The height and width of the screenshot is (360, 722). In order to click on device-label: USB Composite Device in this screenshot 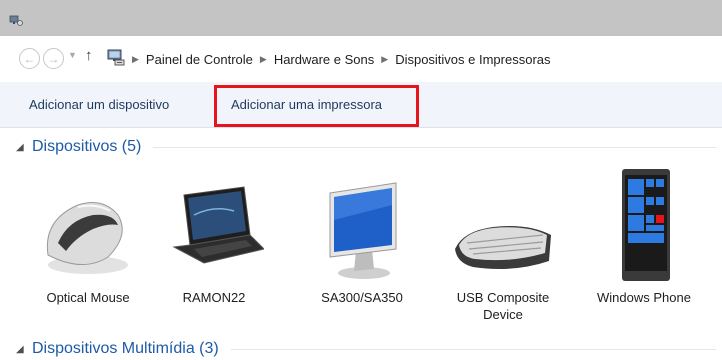, I will do `click(503, 306)`.